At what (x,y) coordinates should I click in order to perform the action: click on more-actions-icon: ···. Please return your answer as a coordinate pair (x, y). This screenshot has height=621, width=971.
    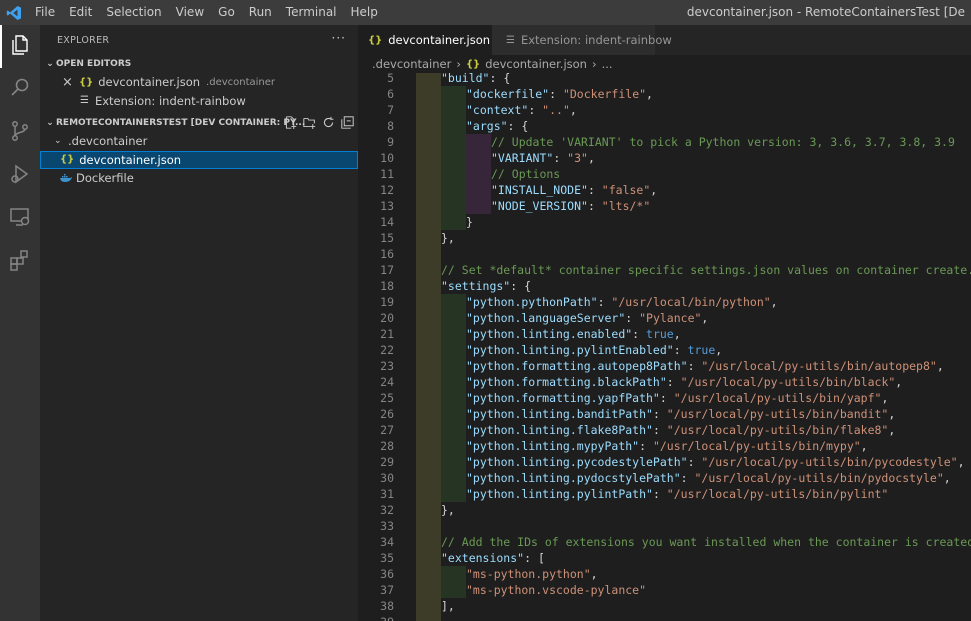
    Looking at the image, I should click on (339, 38).